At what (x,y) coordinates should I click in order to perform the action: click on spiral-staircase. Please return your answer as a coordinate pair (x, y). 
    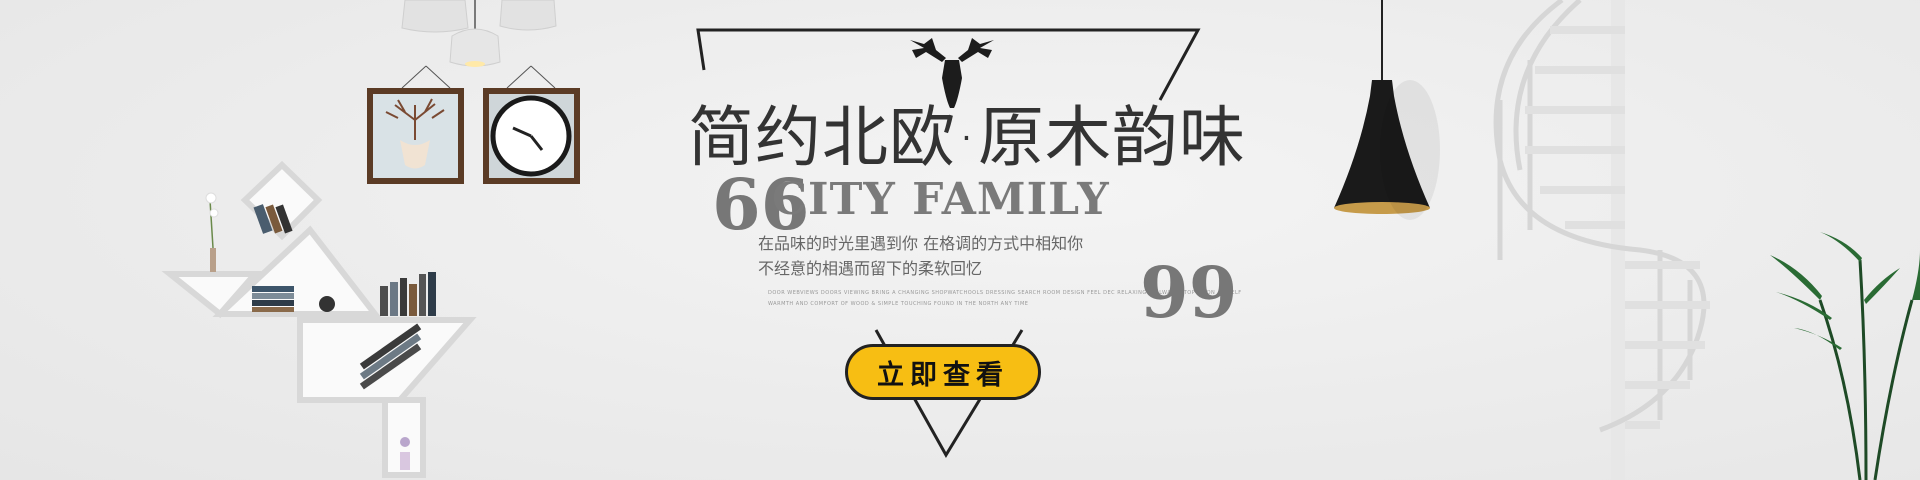
    Looking at the image, I should click on (1601, 240).